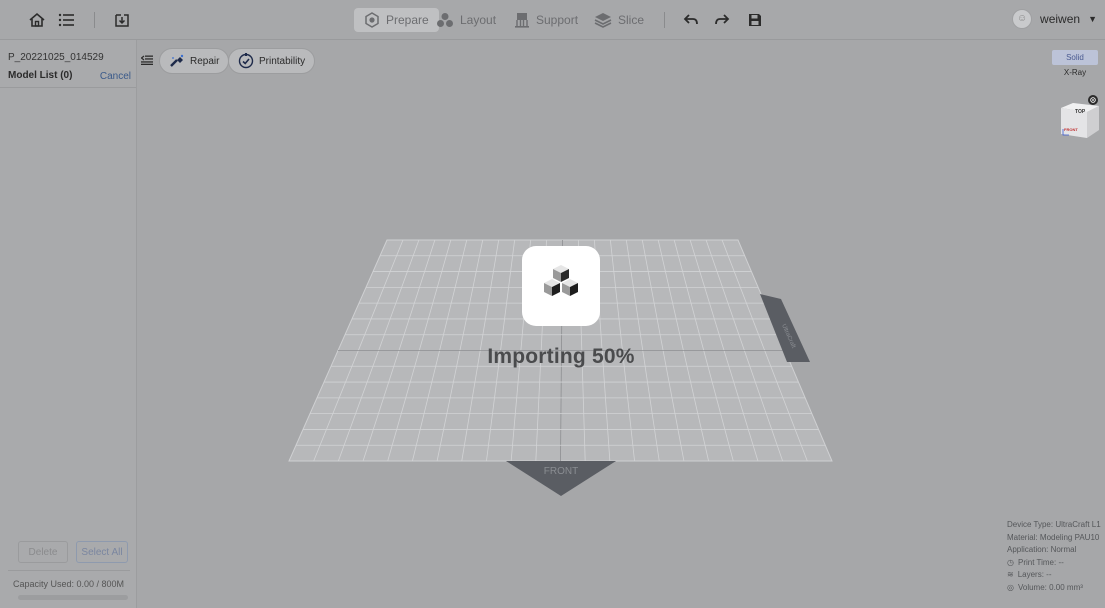  I want to click on view-cube: TOP FRONT, so click(1080, 117).